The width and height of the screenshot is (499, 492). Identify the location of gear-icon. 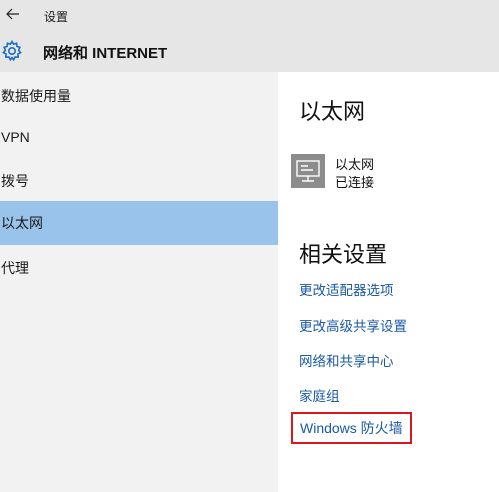
(12, 51).